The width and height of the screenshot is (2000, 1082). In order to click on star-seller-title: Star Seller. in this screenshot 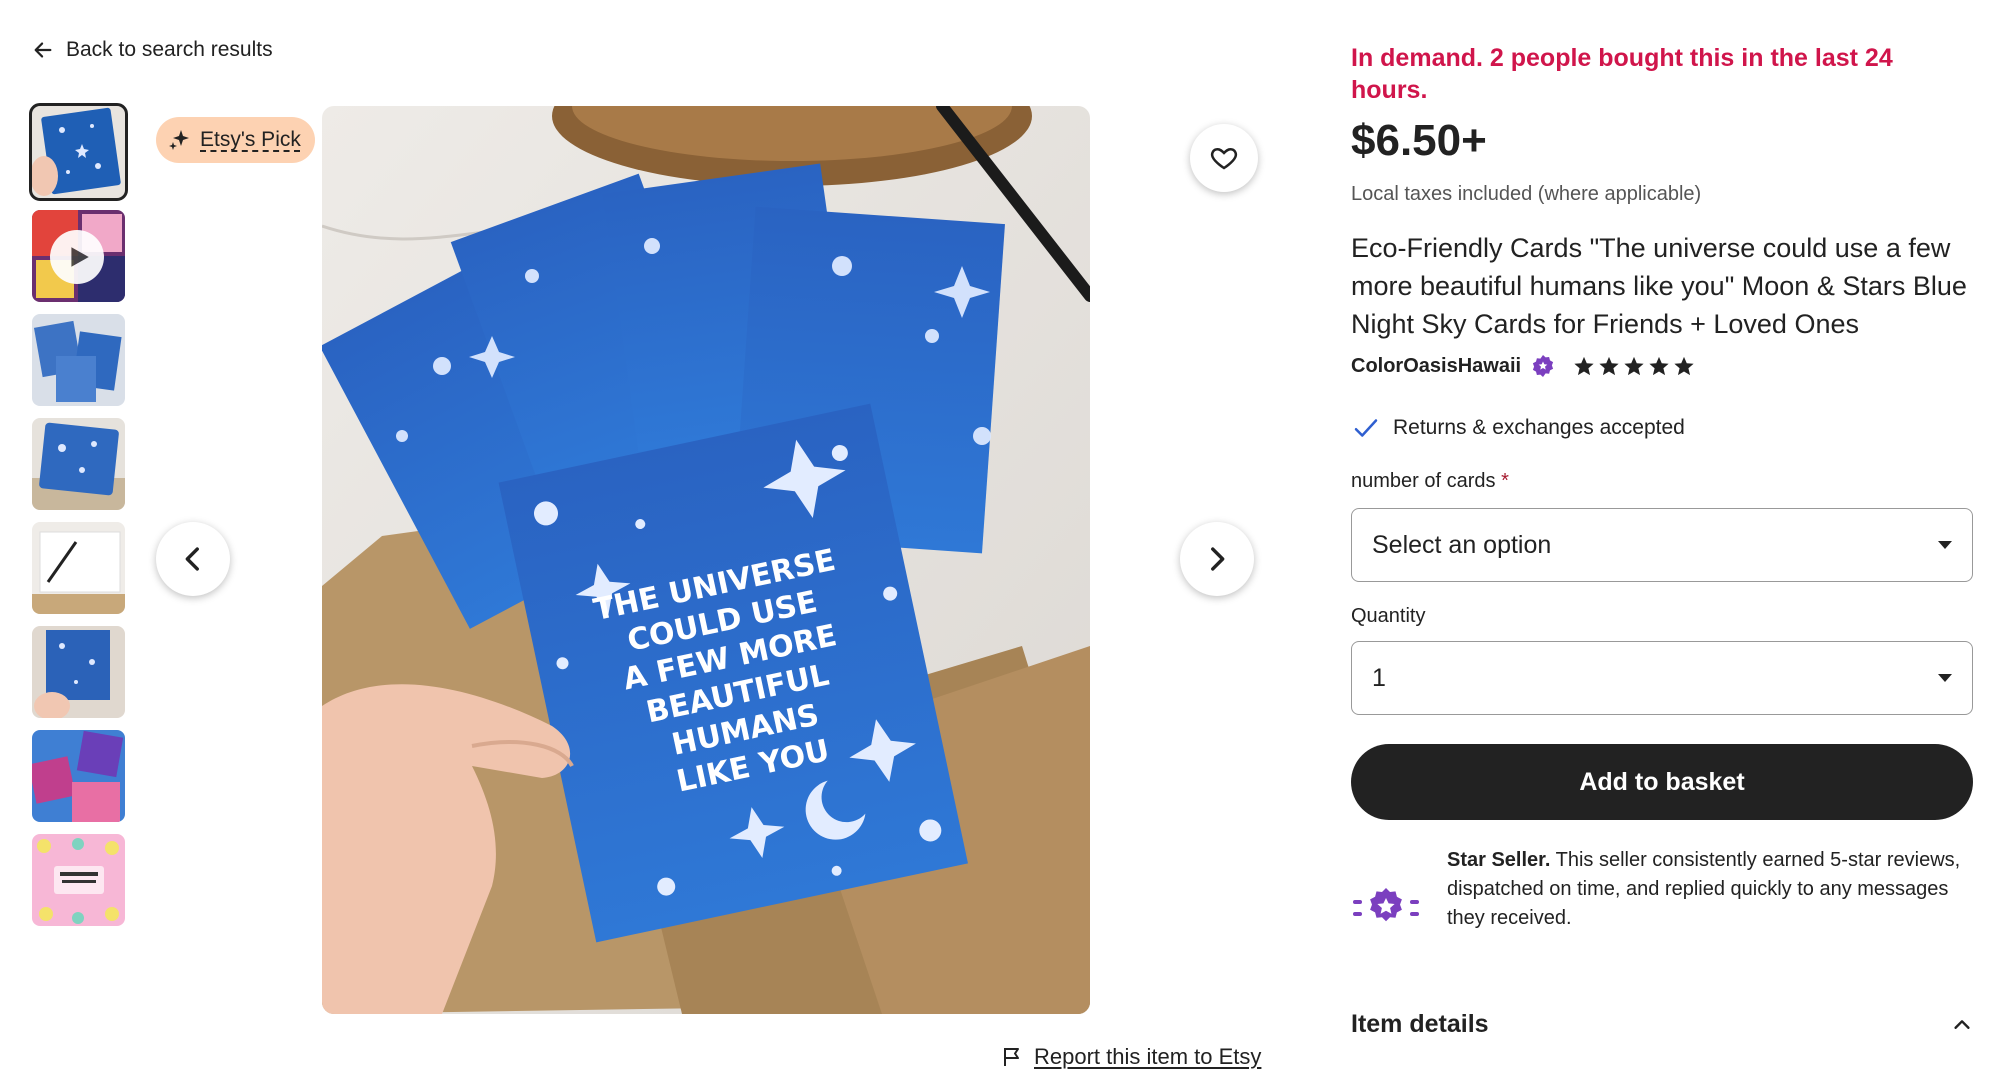, I will do `click(1499, 860)`.